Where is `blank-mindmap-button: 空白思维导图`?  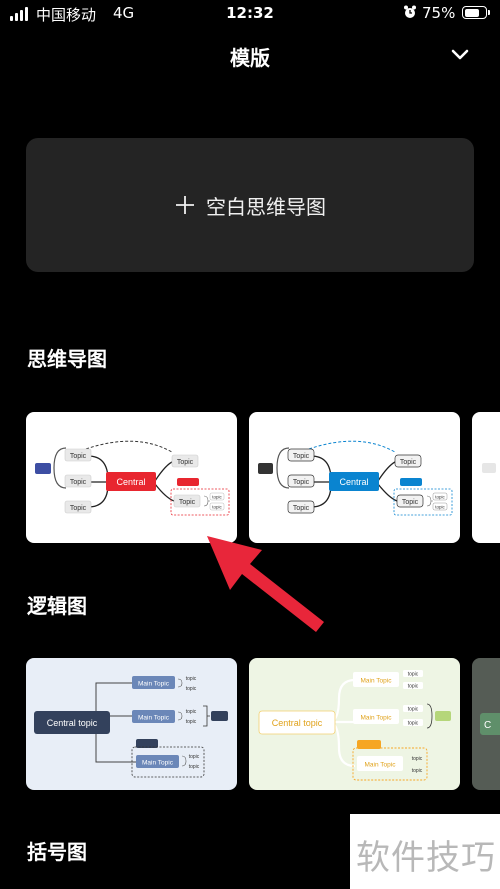 blank-mindmap-button: 空白思维导图 is located at coordinates (250, 205).